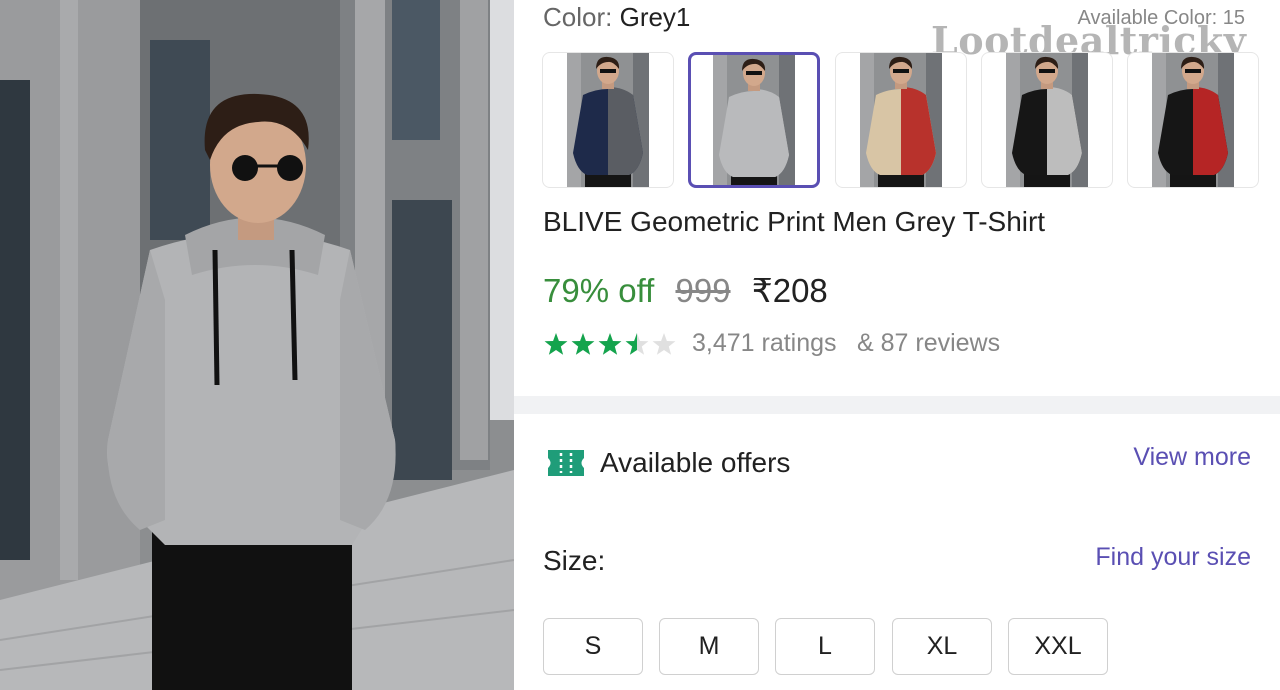  Describe the element at coordinates (655, 17) in the screenshot. I see `selected-color-value: Grey1` at that location.